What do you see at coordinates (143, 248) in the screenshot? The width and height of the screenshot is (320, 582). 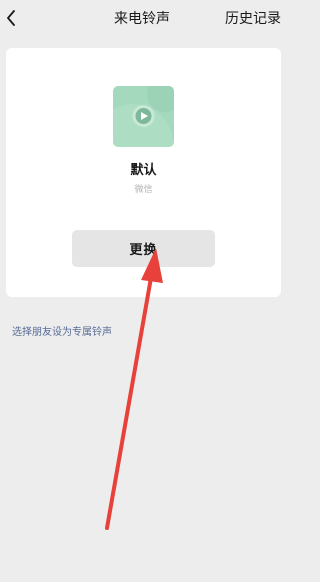 I see `change-button: 更换` at bounding box center [143, 248].